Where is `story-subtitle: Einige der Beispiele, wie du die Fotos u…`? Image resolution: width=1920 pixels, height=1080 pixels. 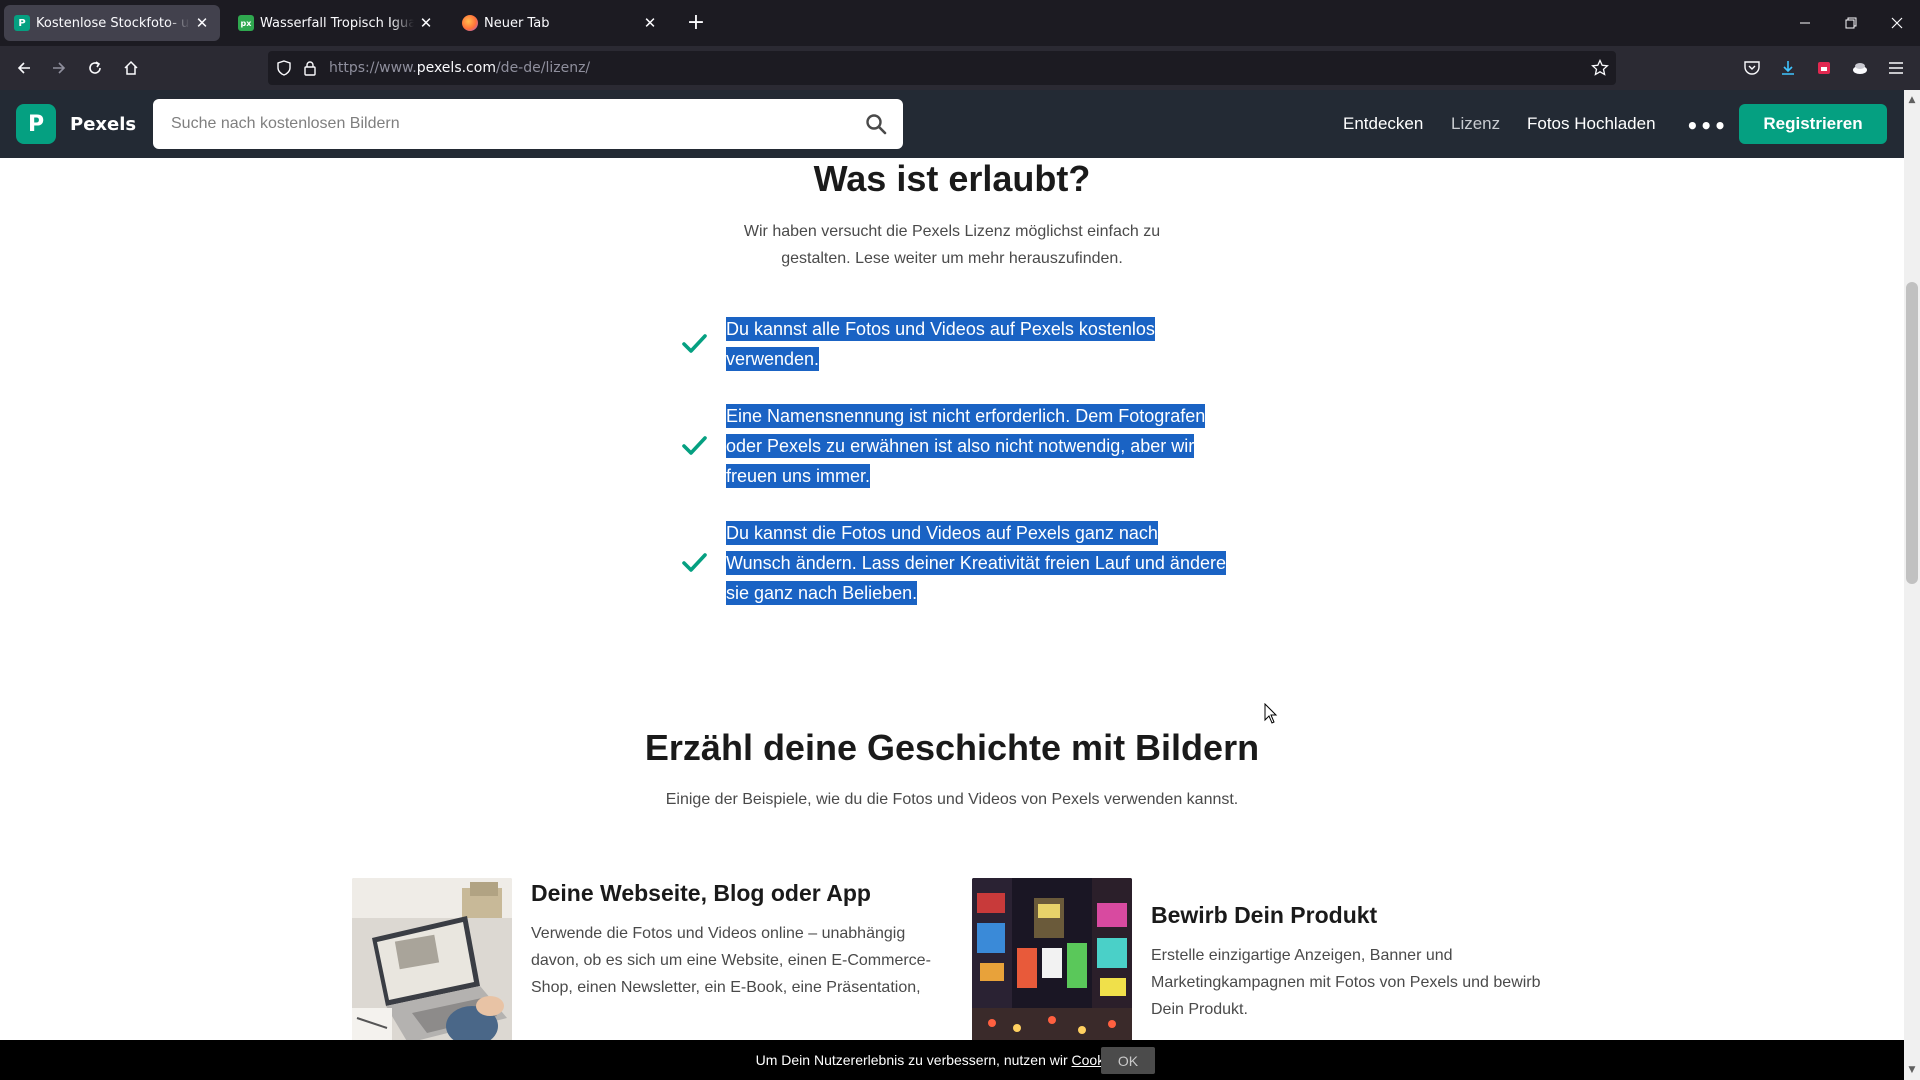
story-subtitle: Einige der Beispiele, wie du die Fotos u… is located at coordinates (952, 799).